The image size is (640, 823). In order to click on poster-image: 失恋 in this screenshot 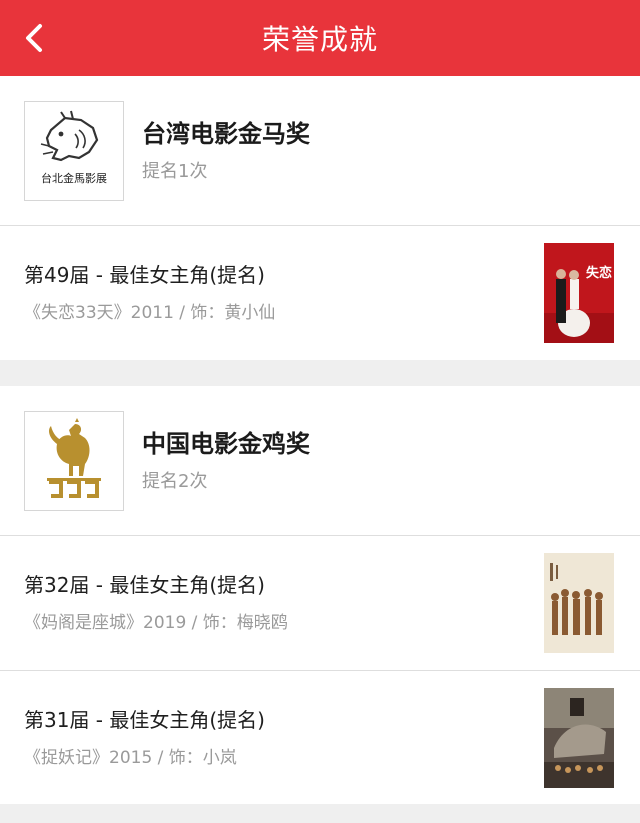, I will do `click(579, 293)`.